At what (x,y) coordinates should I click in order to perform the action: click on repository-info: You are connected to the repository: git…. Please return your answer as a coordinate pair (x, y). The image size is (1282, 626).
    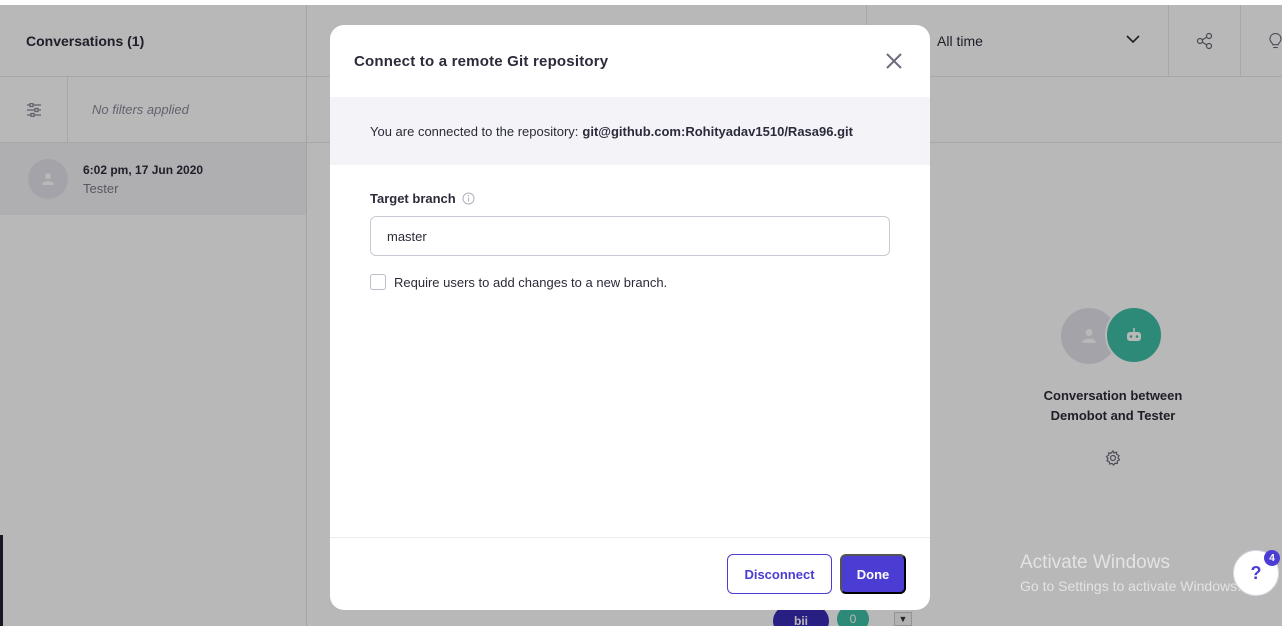
    Looking at the image, I should click on (630, 131).